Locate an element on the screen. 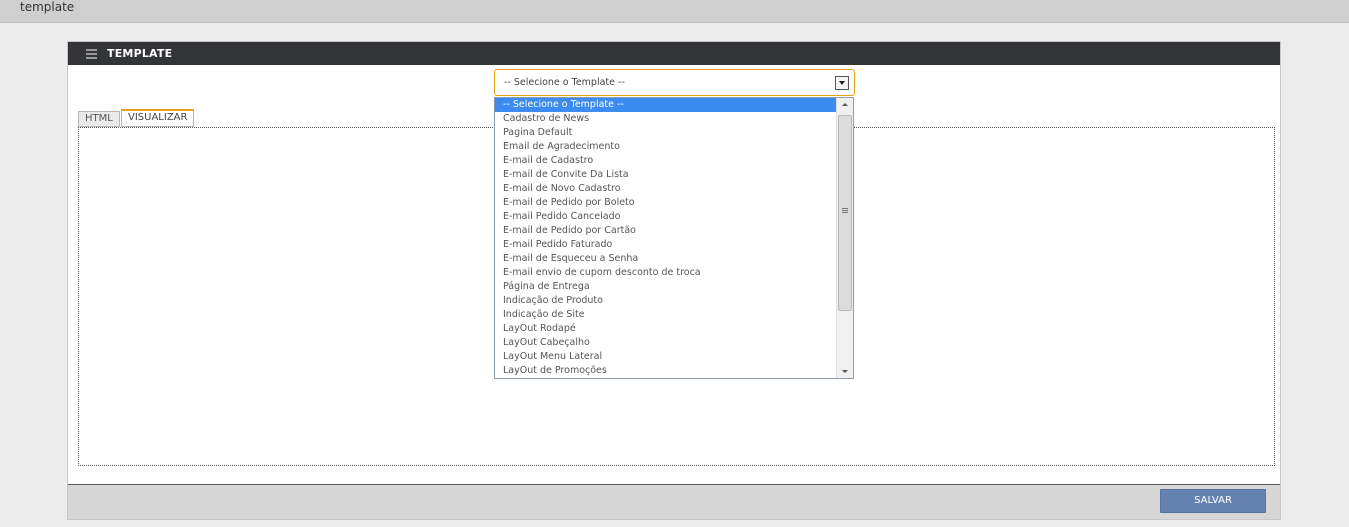  template-select: -- Selecione o Template -- is located at coordinates (674, 82).